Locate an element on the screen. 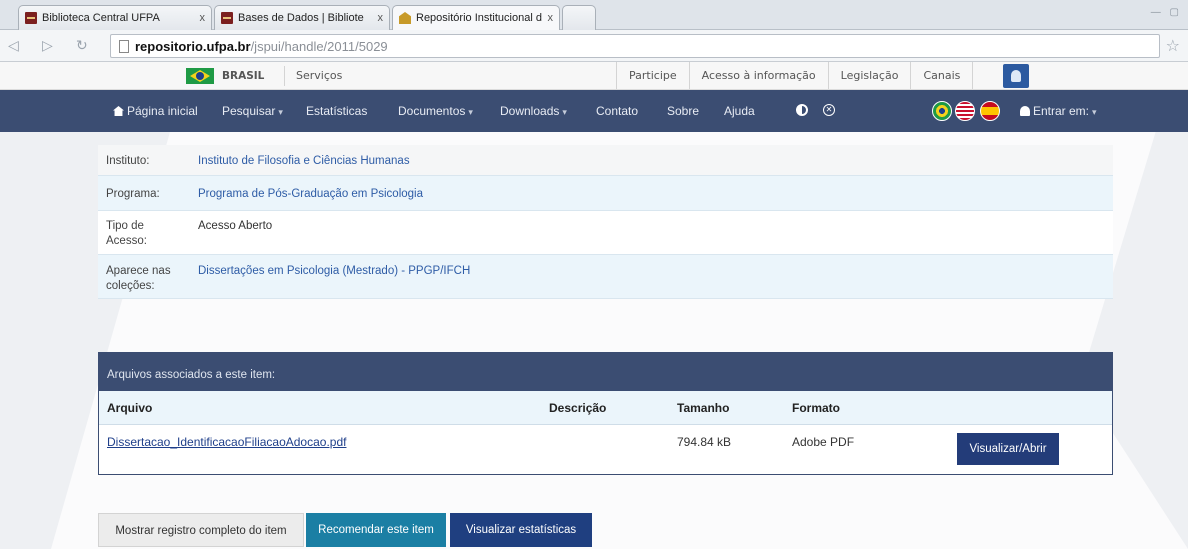  metadata-label: Instituto: is located at coordinates (128, 161).